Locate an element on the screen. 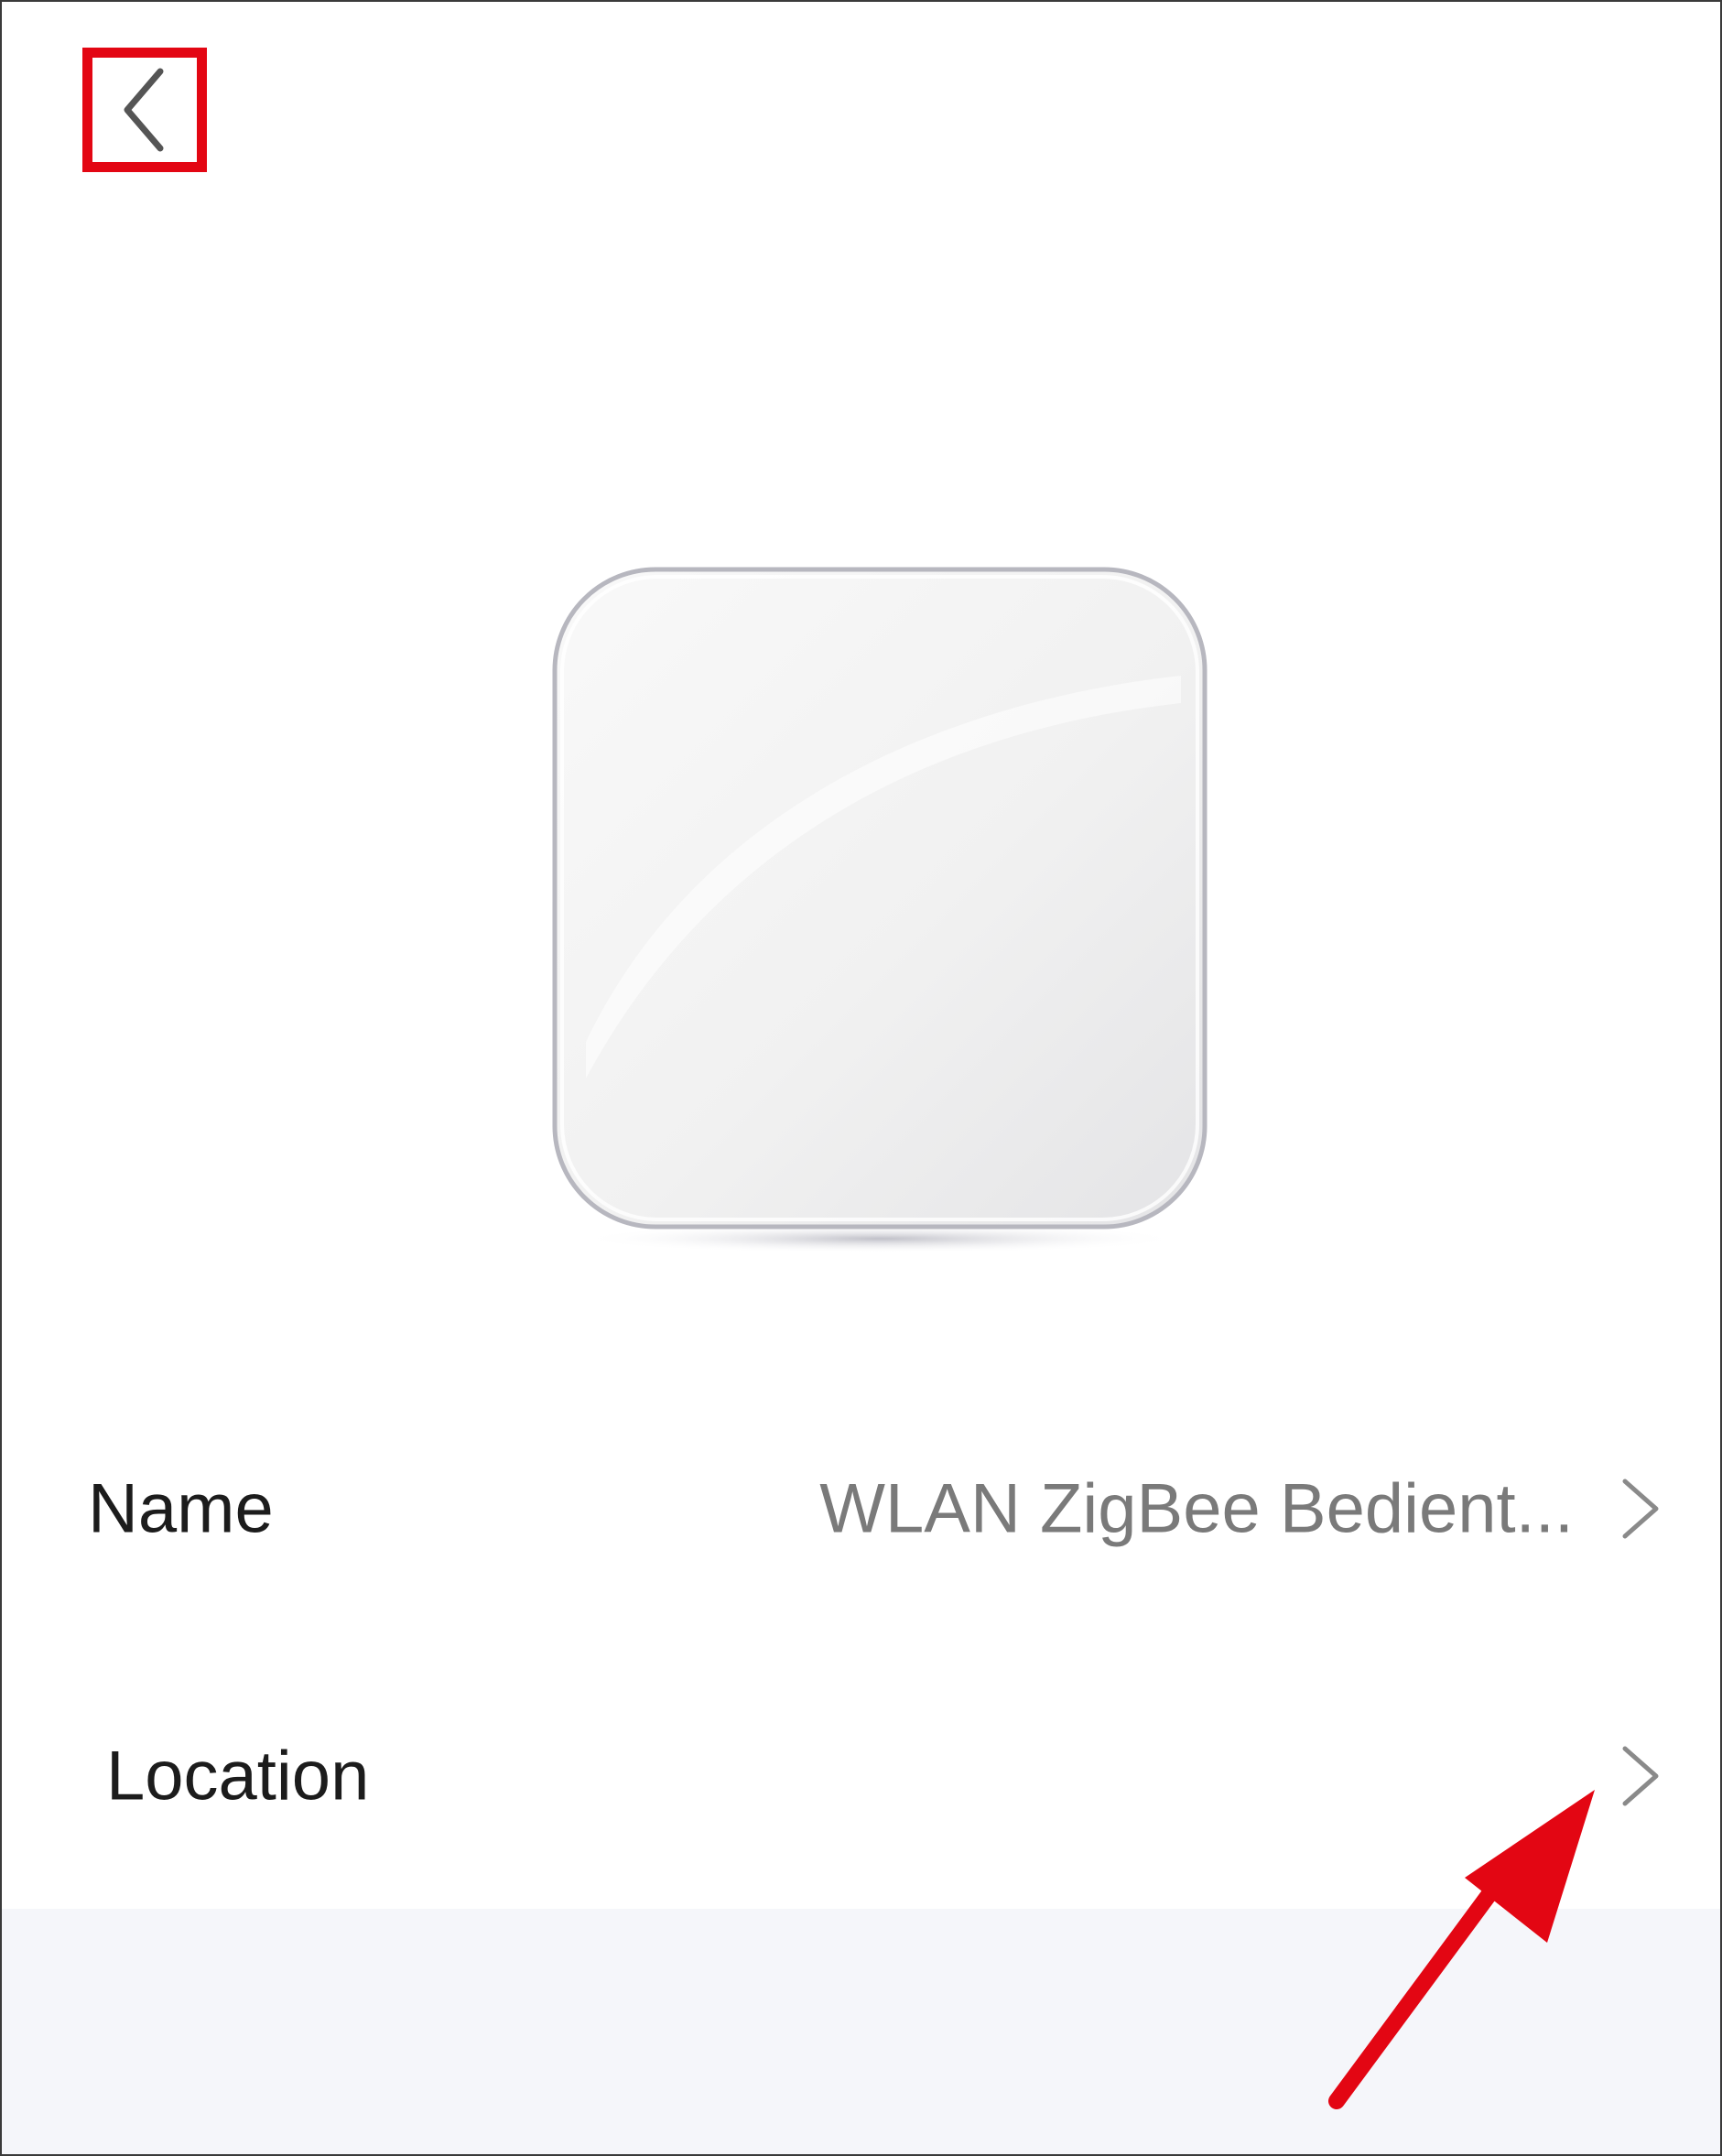 This screenshot has width=1722, height=2156. chevron-left-icon is located at coordinates (144, 110).